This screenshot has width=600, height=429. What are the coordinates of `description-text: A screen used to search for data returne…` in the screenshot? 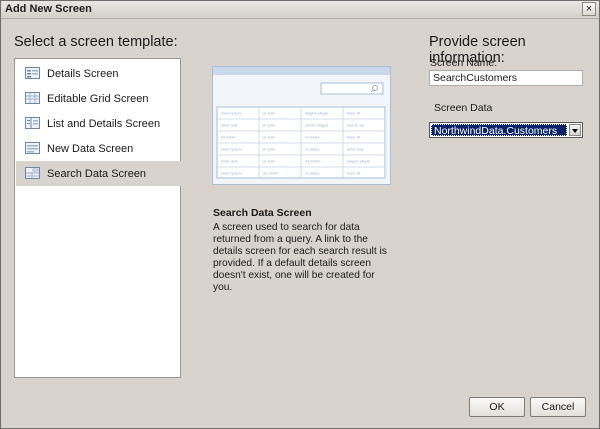 It's located at (300, 257).